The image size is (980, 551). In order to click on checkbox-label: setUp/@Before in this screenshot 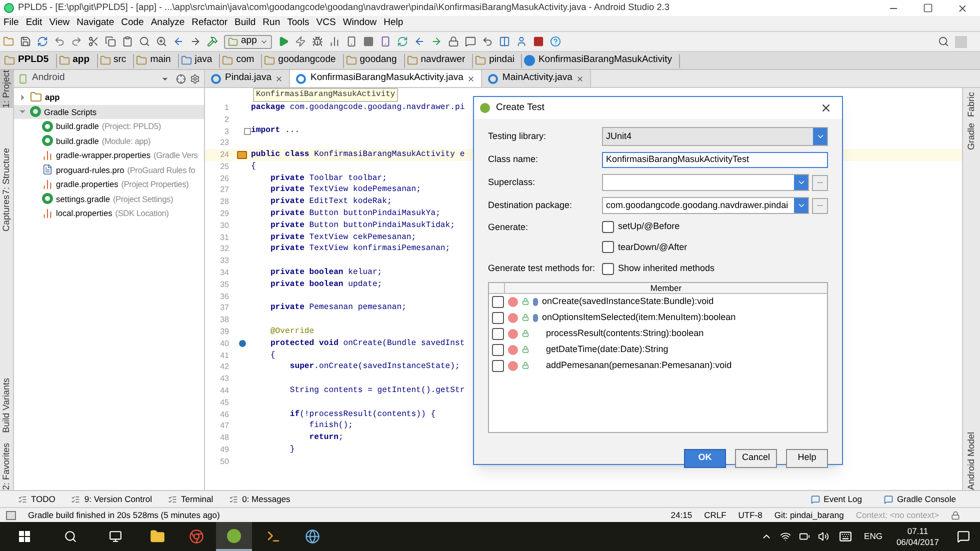, I will do `click(649, 227)`.